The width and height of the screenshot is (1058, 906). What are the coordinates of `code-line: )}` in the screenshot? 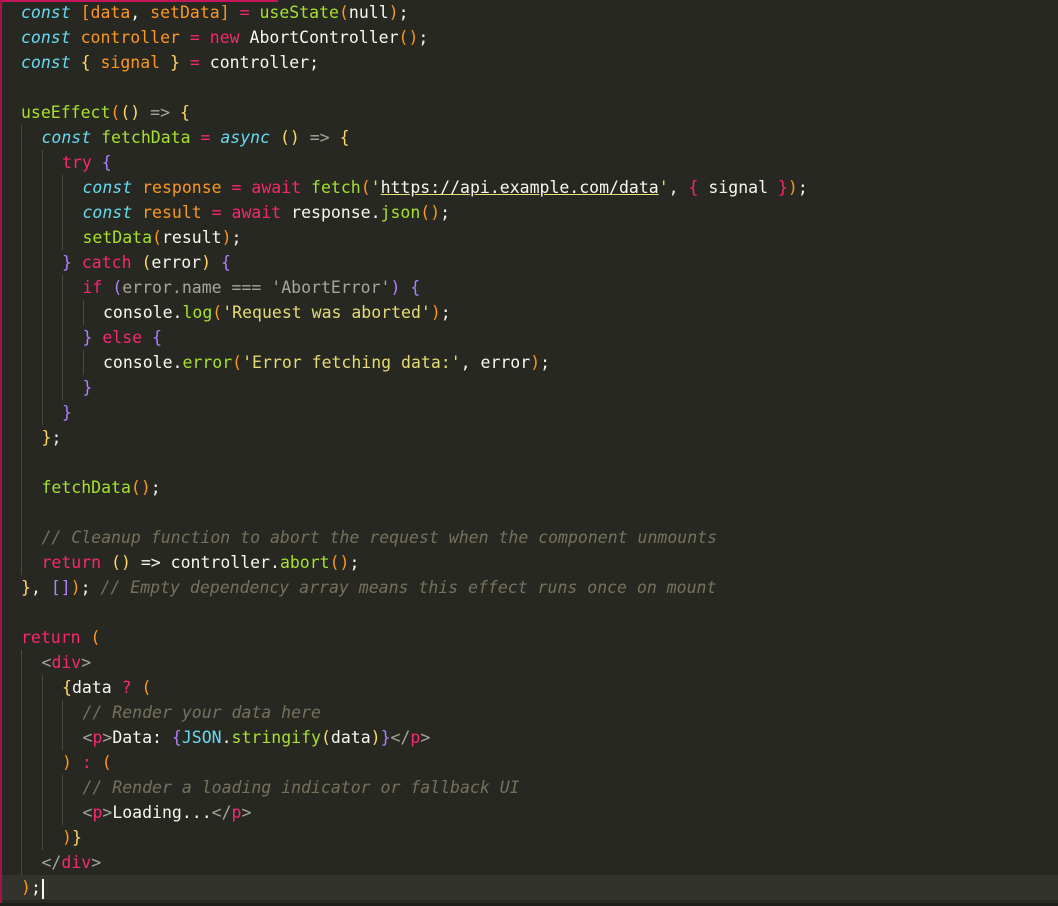 It's located at (539, 837).